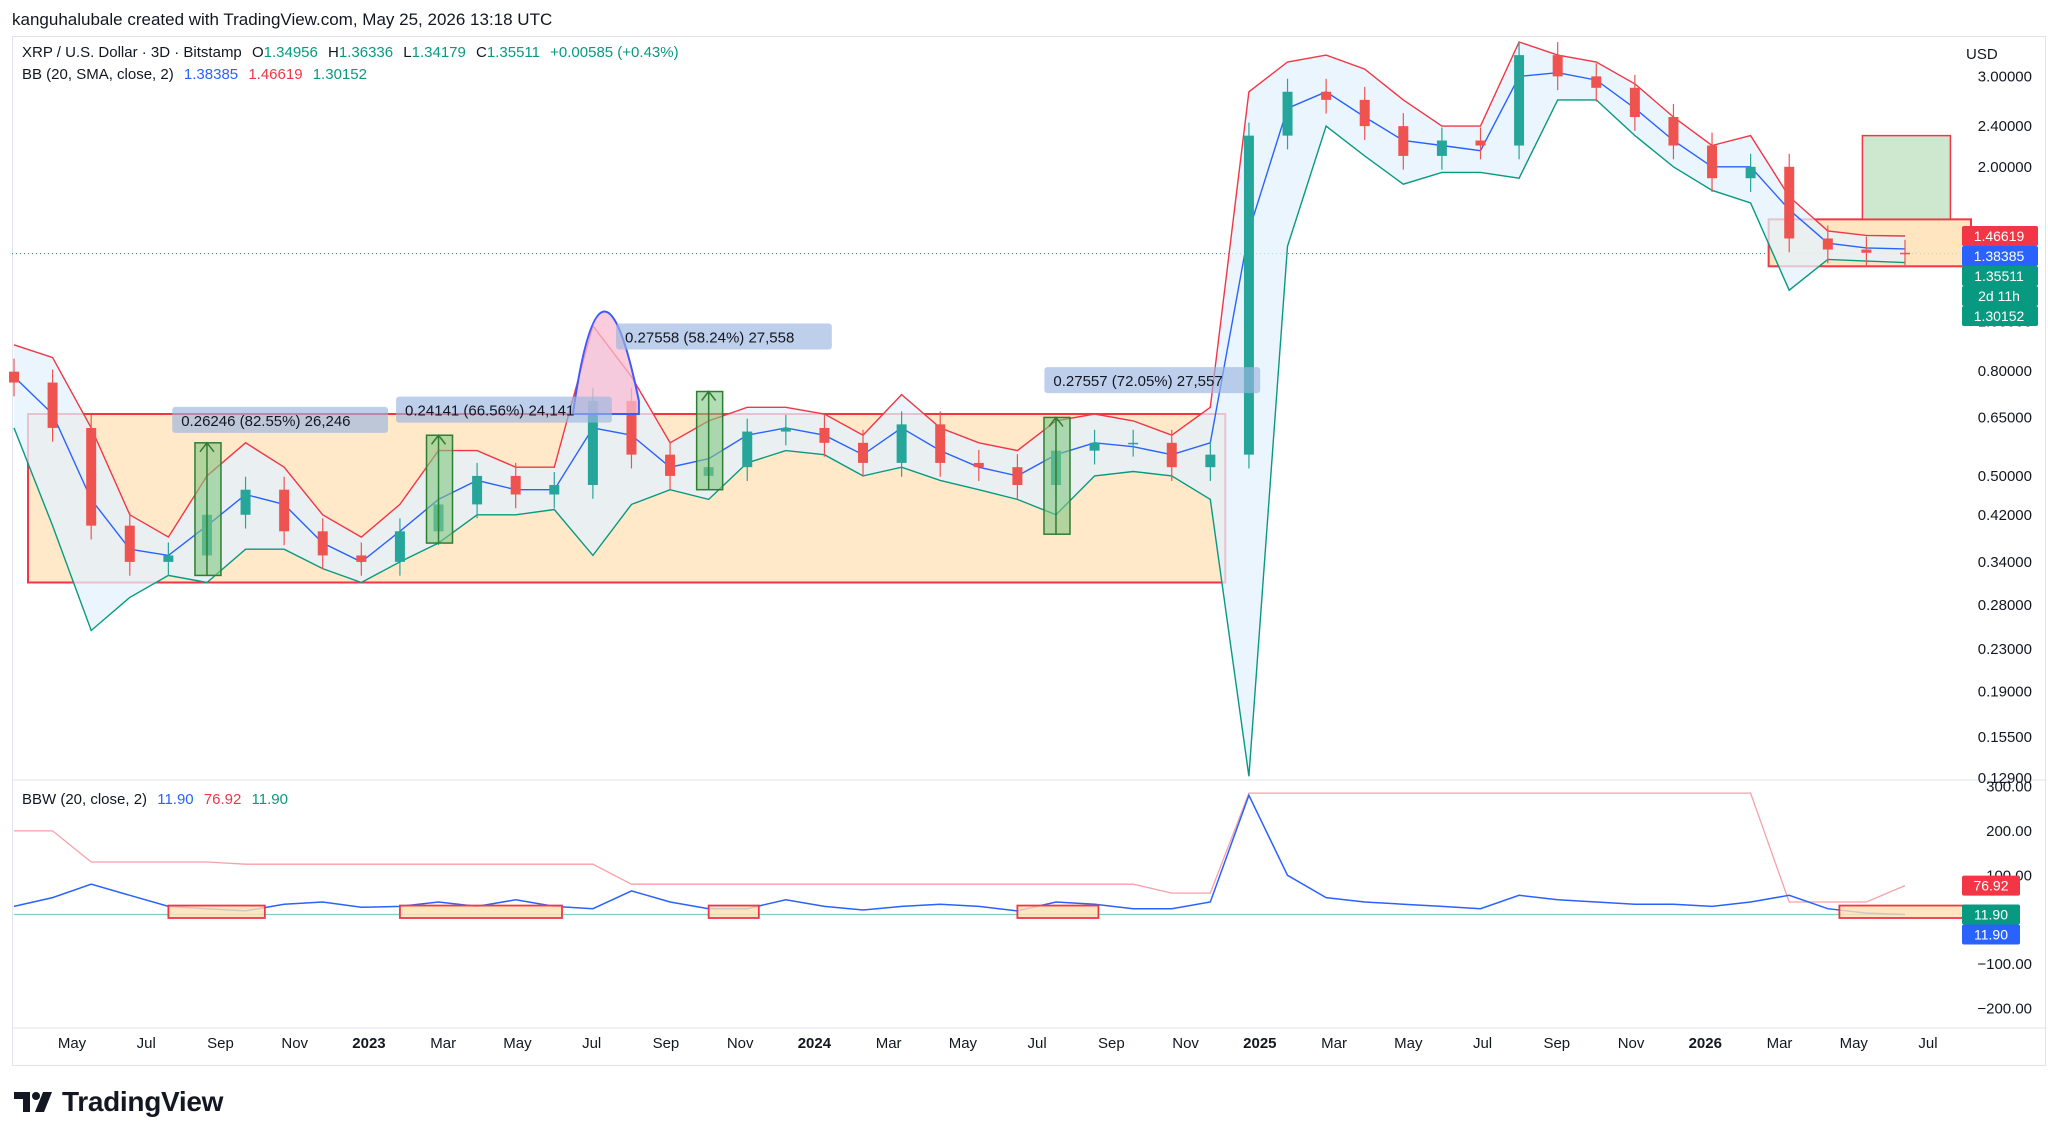  I want to click on bbw-axis-label: −100.00, so click(2004, 964).